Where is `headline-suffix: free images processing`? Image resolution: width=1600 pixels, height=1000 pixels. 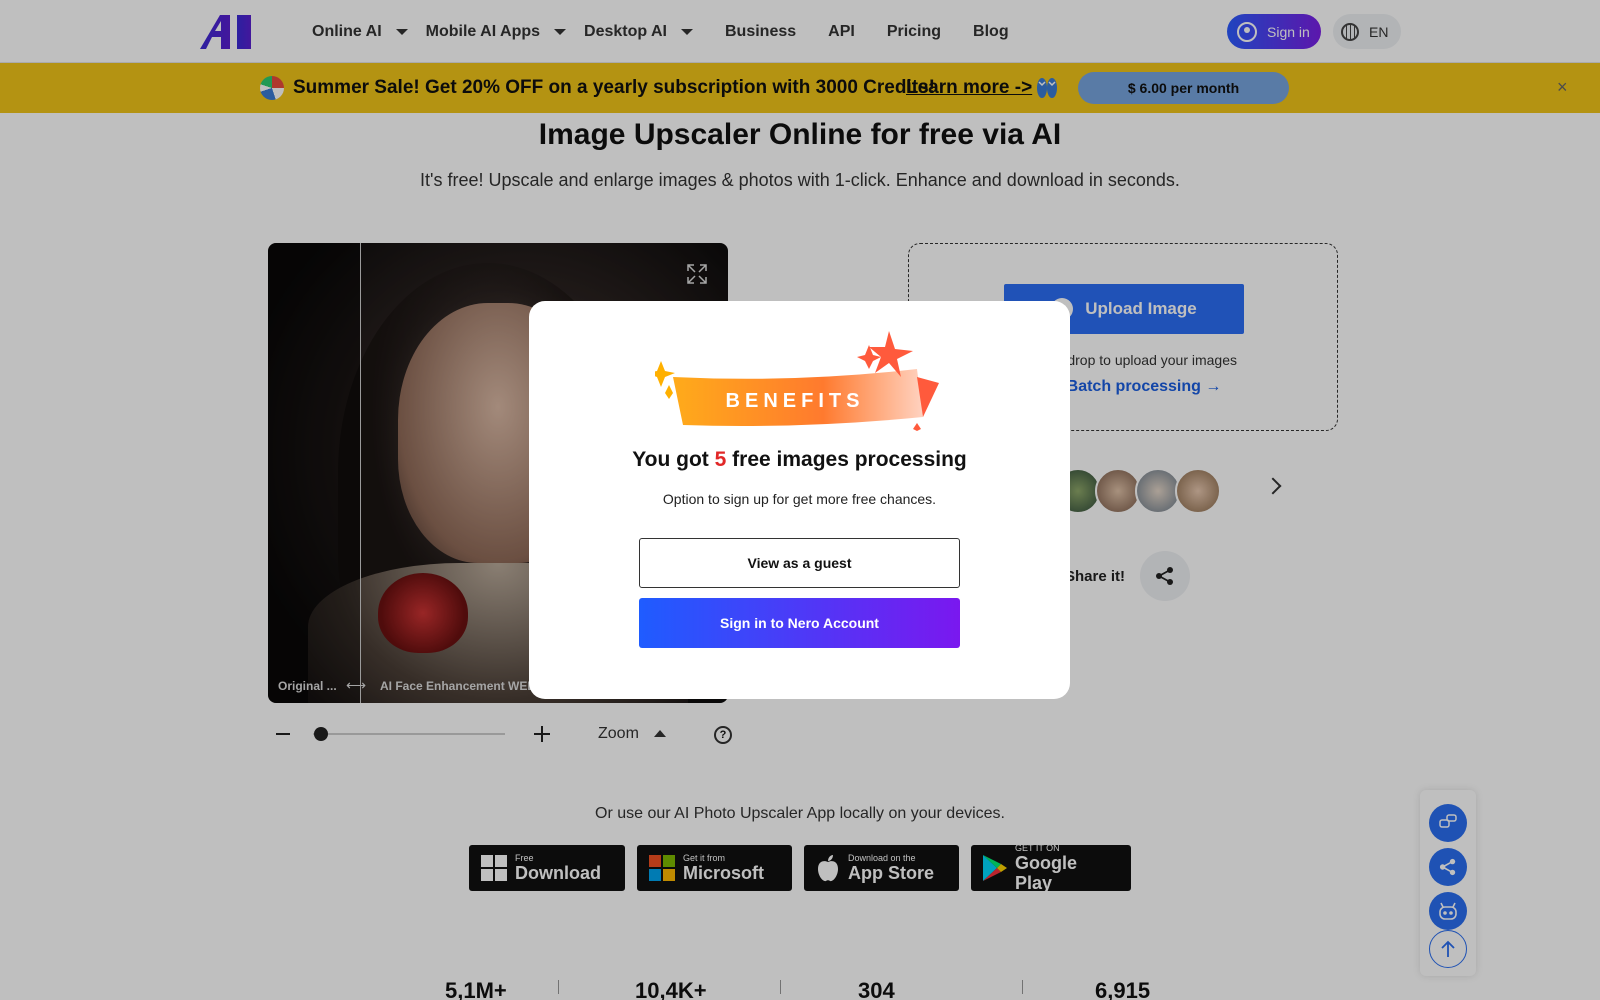
headline-suffix: free images processing is located at coordinates (846, 459).